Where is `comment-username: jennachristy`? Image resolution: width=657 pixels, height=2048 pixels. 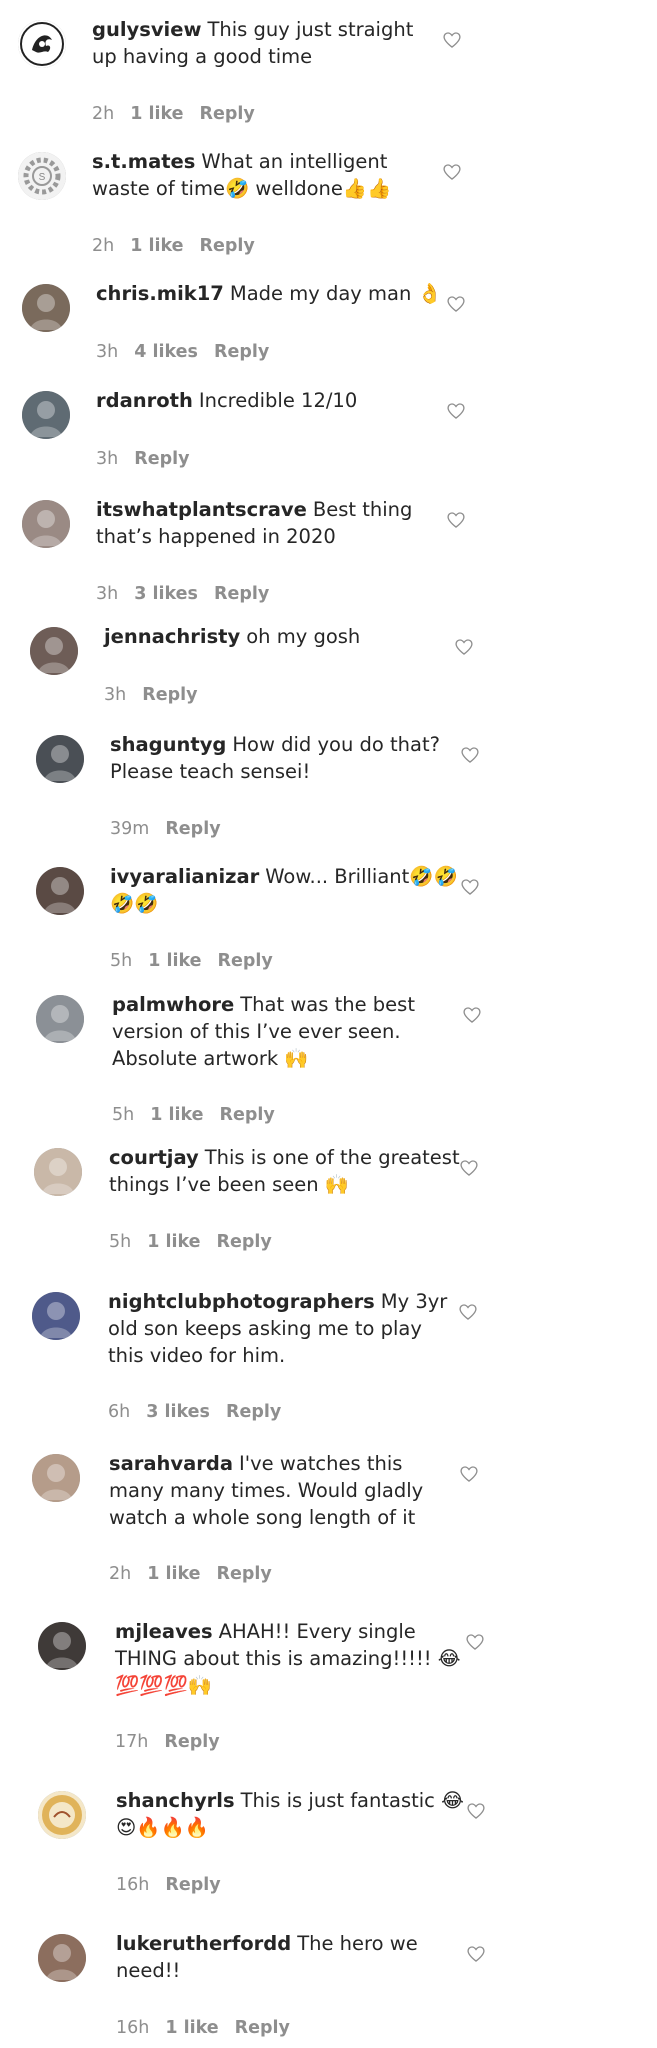 comment-username: jennachristy is located at coordinates (172, 636).